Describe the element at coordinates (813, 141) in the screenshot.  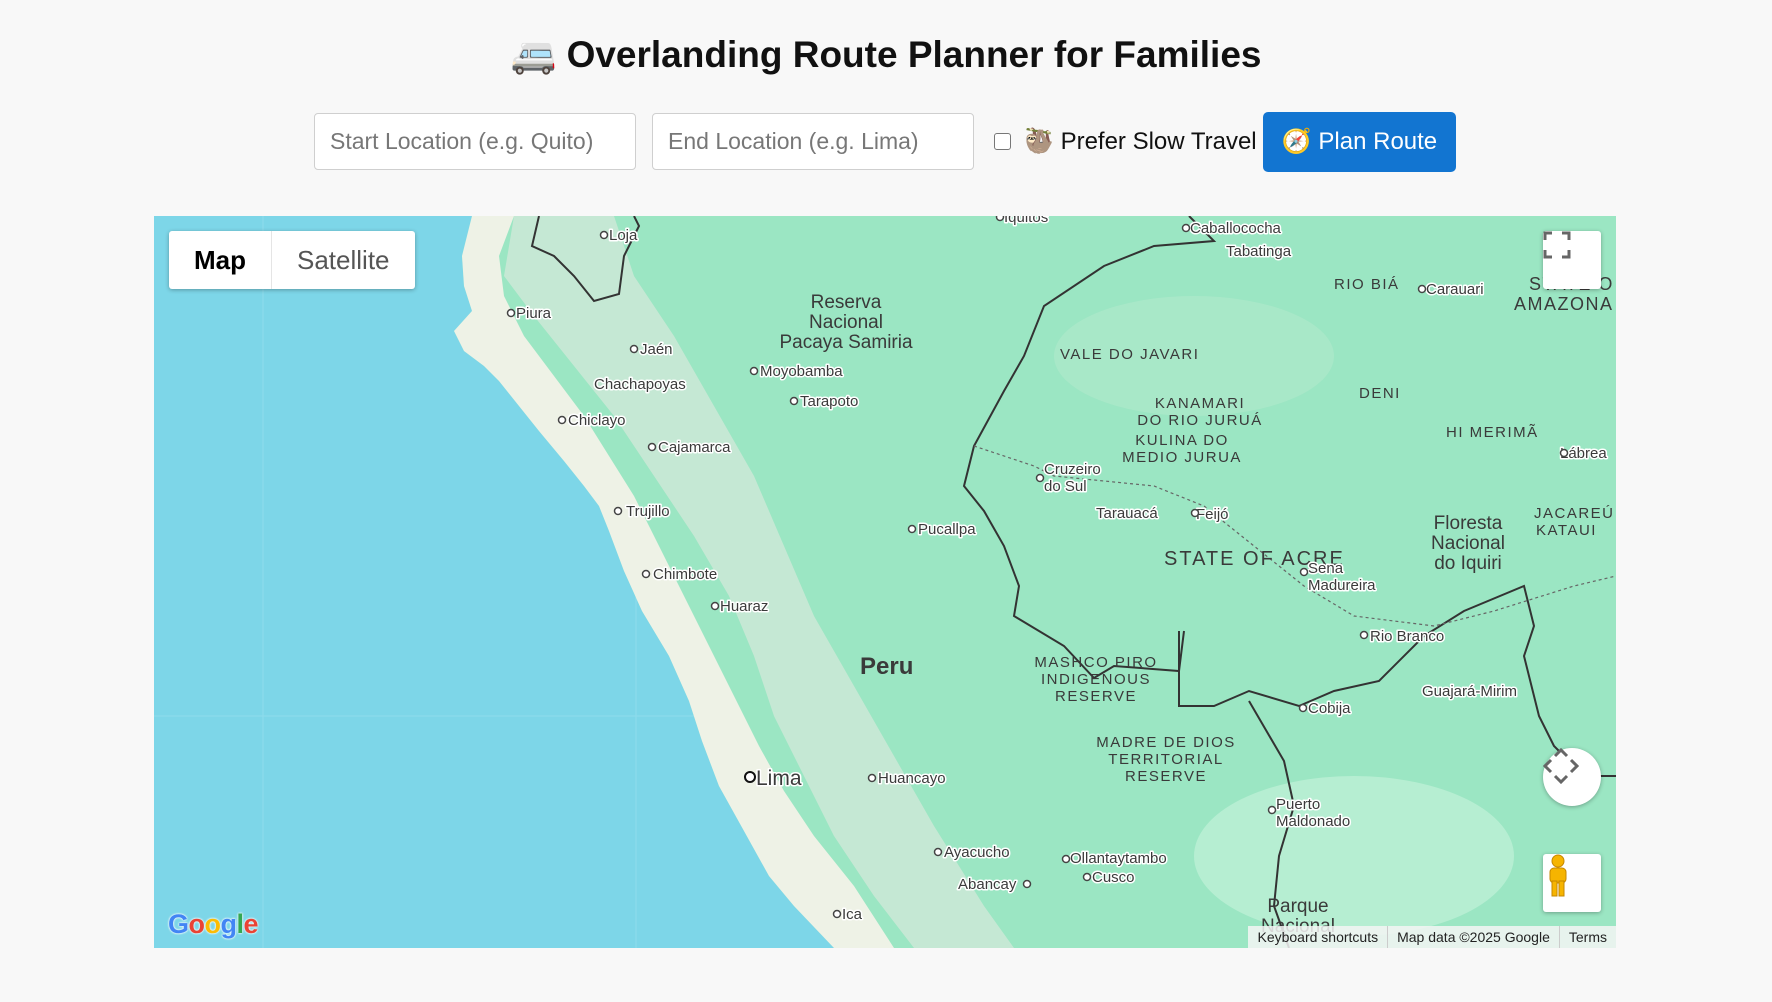
I see `end-location-input` at that location.